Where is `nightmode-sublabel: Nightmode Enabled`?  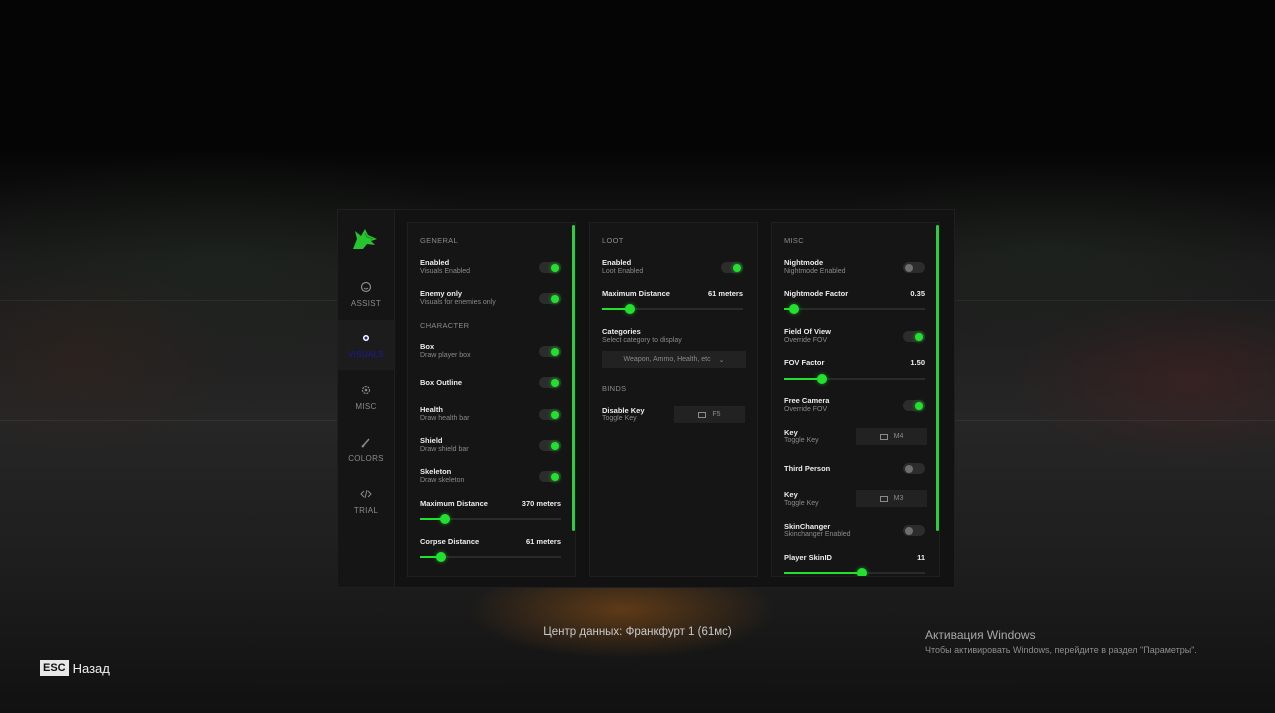 nightmode-sublabel: Nightmode Enabled is located at coordinates (815, 271).